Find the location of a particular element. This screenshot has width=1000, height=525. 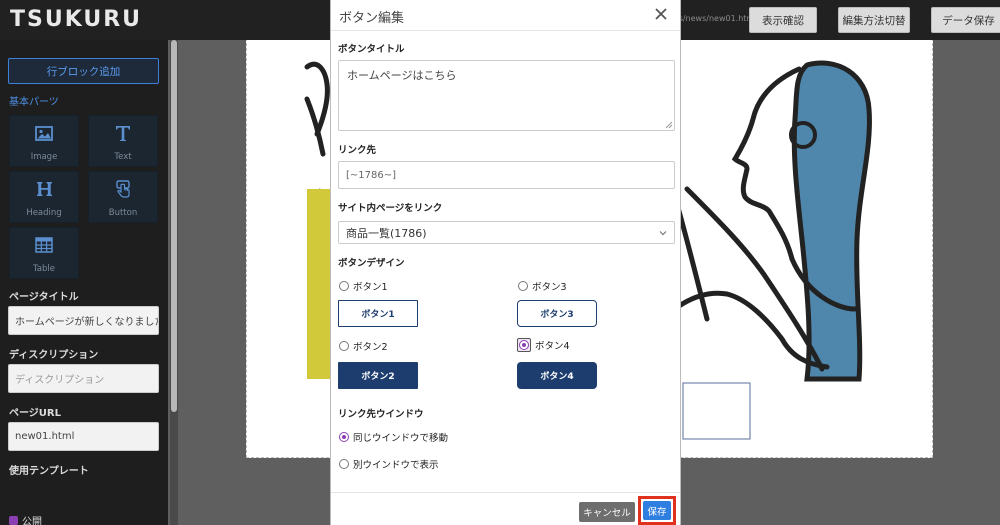

save-button-highlight: 保存 is located at coordinates (657, 510).